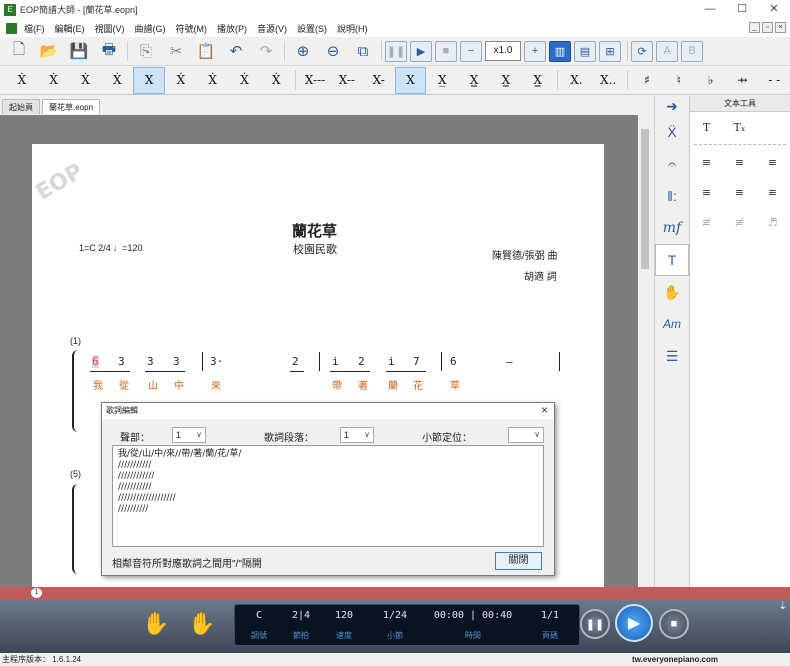 This screenshot has height=666, width=790. I want to click on section-a-icon: A, so click(667, 51).